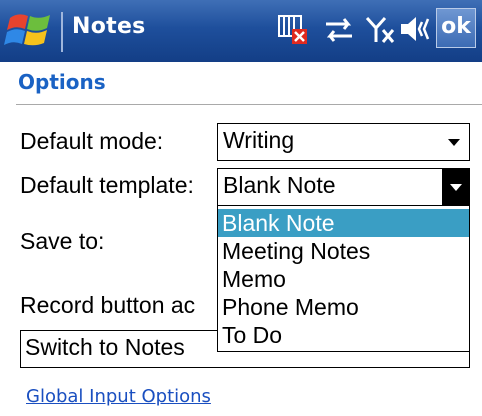 The width and height of the screenshot is (482, 416). Describe the element at coordinates (105, 347) in the screenshot. I see `record-button-value: Switch to Notes` at that location.